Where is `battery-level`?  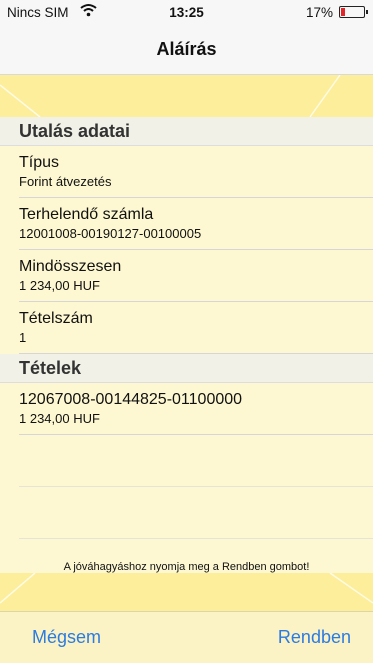 battery-level is located at coordinates (343, 12).